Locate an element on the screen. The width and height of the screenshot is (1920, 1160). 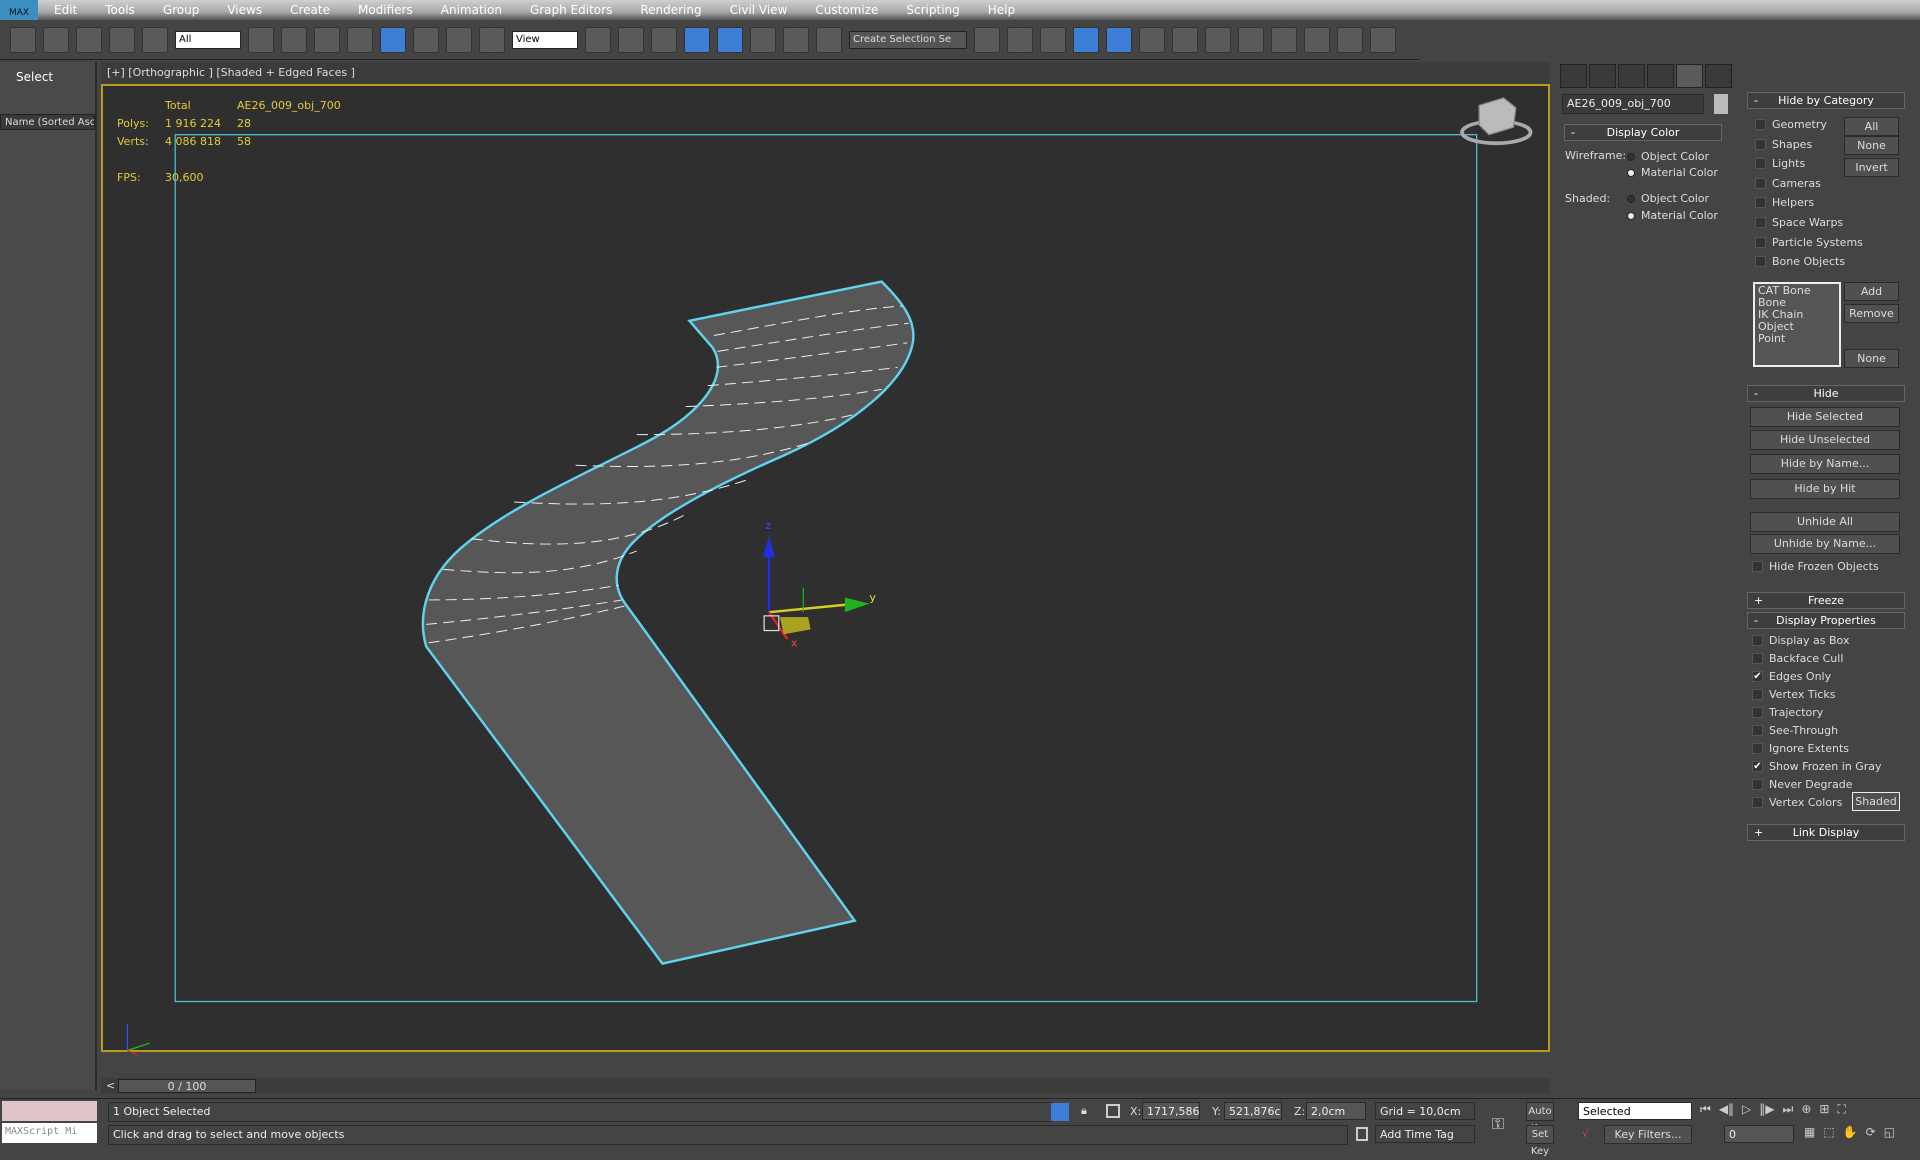
set-key-icon: ⚿ is located at coordinates (1498, 1124).